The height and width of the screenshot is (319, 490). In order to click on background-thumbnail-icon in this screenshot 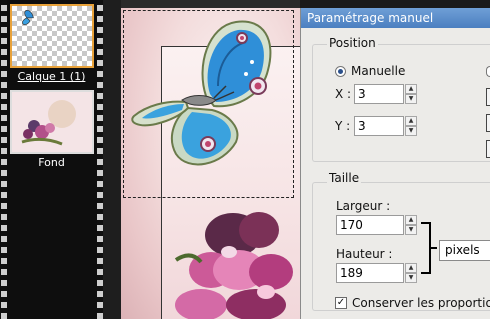, I will do `click(52, 122)`.